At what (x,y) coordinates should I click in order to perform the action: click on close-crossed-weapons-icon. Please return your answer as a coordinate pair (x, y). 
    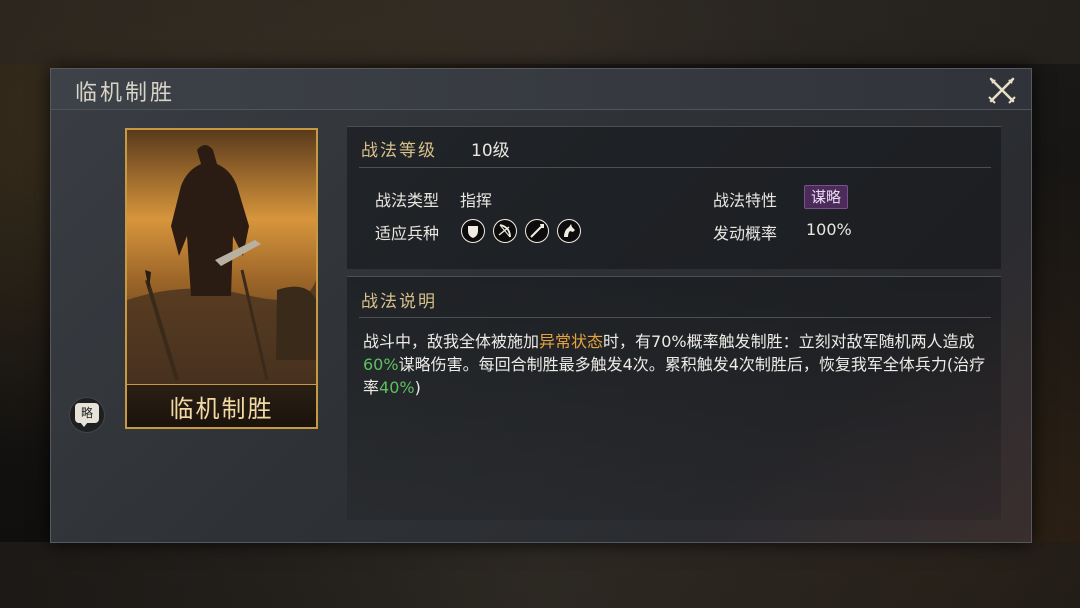
    Looking at the image, I should click on (1002, 90).